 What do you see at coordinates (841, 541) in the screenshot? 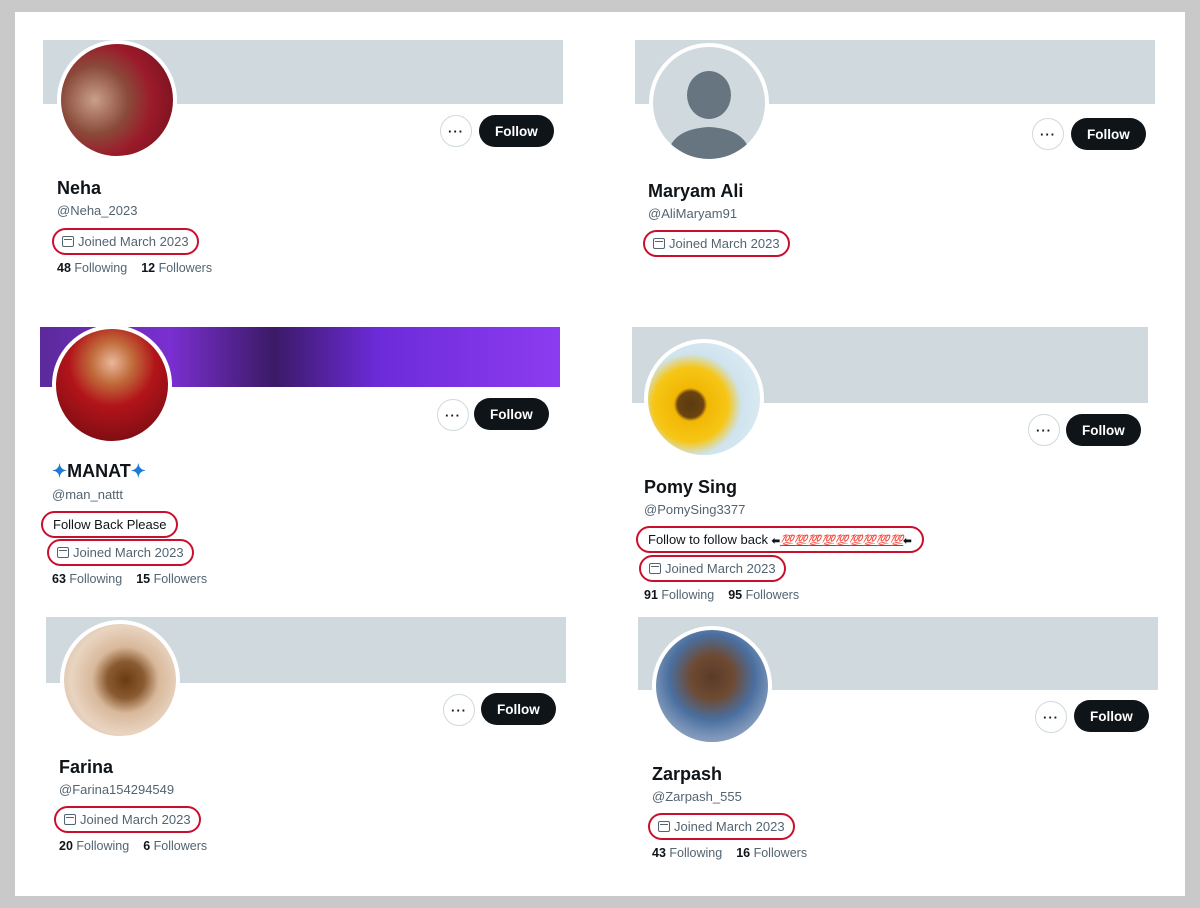
I see `hundred-points-icon: 💯💯💯💯💯💯💯💯💯` at bounding box center [841, 541].